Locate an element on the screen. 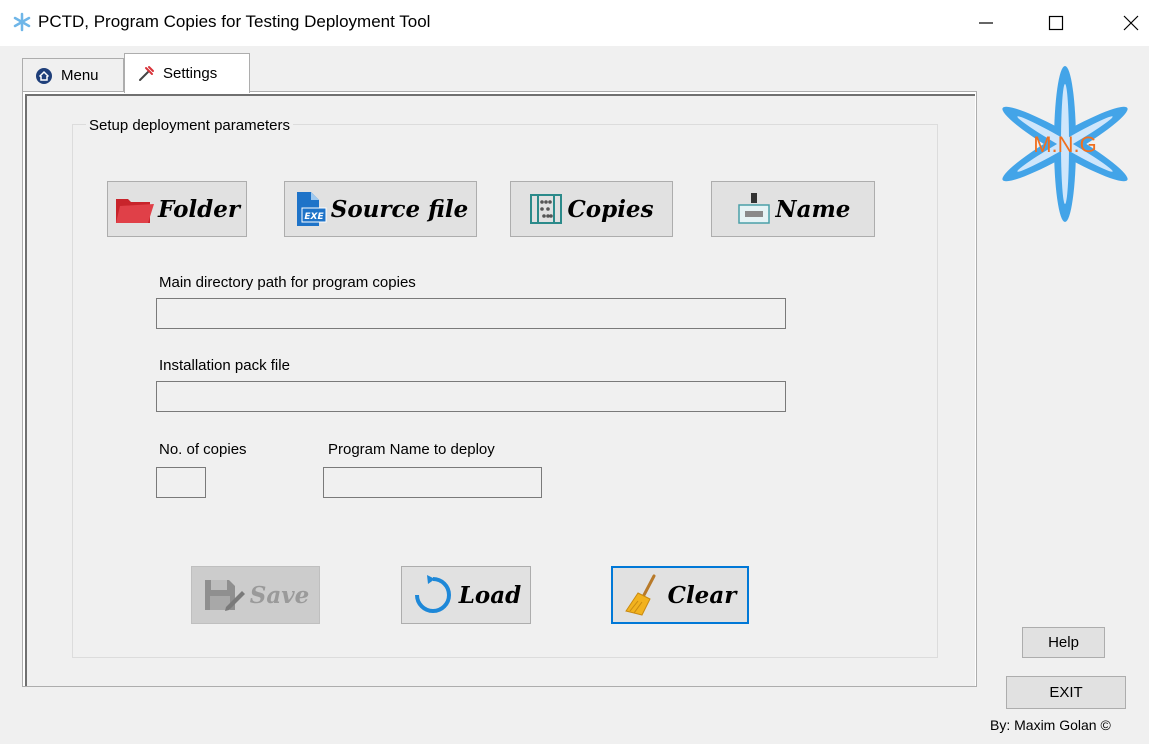 The width and height of the screenshot is (1149, 744). clear-button: Clear is located at coordinates (680, 595).